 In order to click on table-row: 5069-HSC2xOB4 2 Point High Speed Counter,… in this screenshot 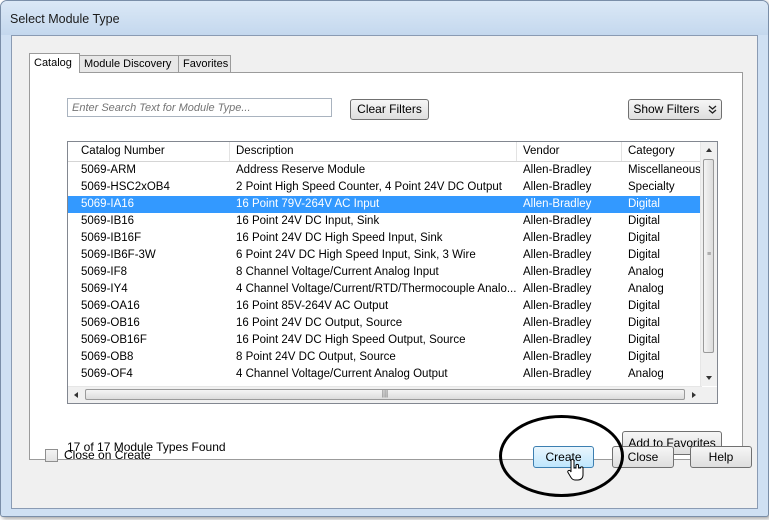, I will do `click(385, 187)`.